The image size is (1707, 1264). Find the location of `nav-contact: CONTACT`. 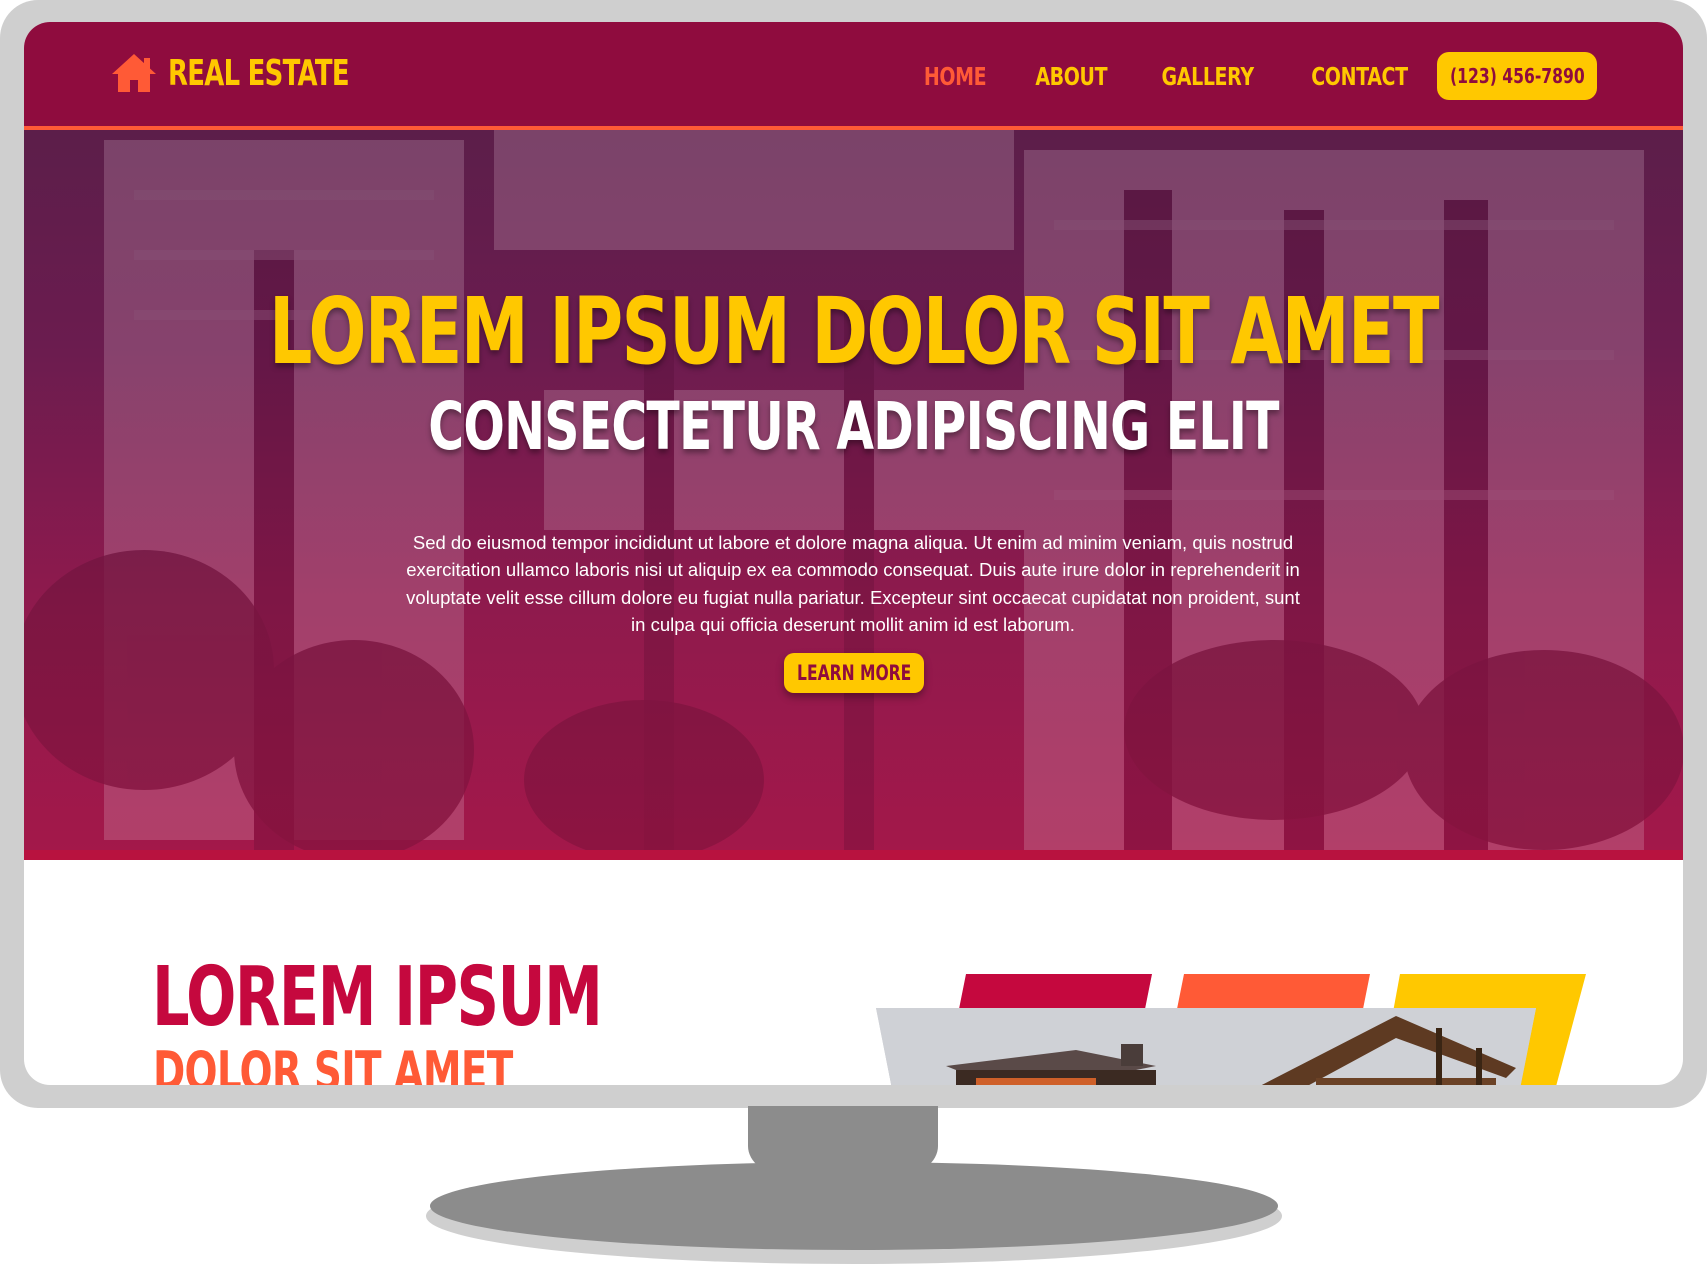

nav-contact: CONTACT is located at coordinates (1359, 76).